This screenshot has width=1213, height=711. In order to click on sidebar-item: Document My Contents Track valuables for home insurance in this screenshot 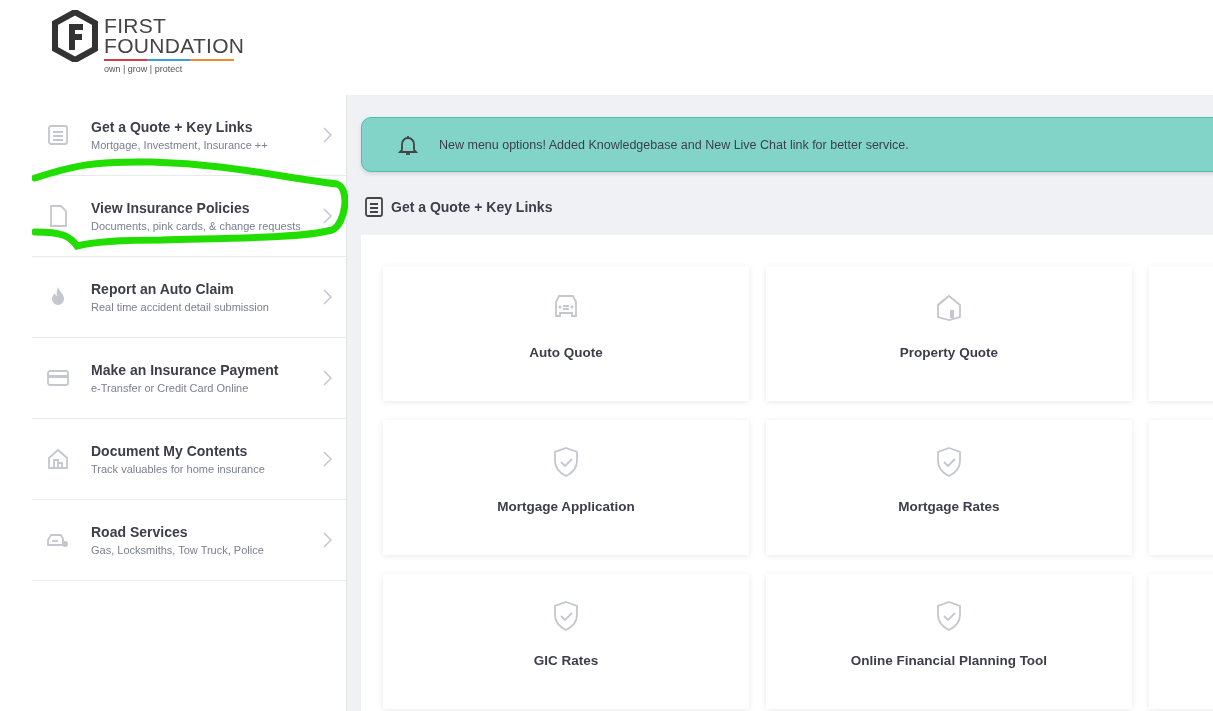, I will do `click(189, 459)`.